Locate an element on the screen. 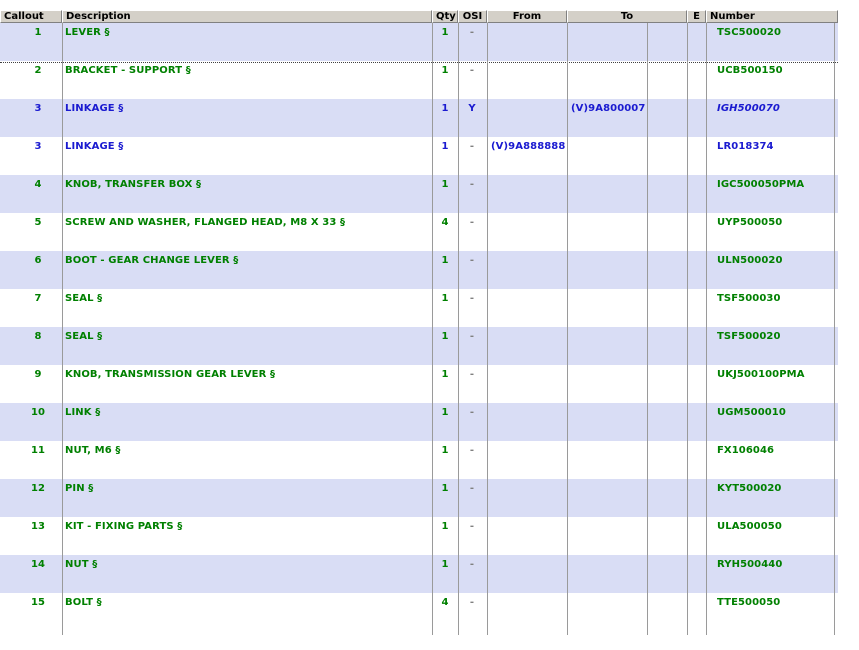 The height and width of the screenshot is (650, 859). table-row: 4 KNOB, TRANSFER BOX § 1 - IGC500050PMA is located at coordinates (419, 194).